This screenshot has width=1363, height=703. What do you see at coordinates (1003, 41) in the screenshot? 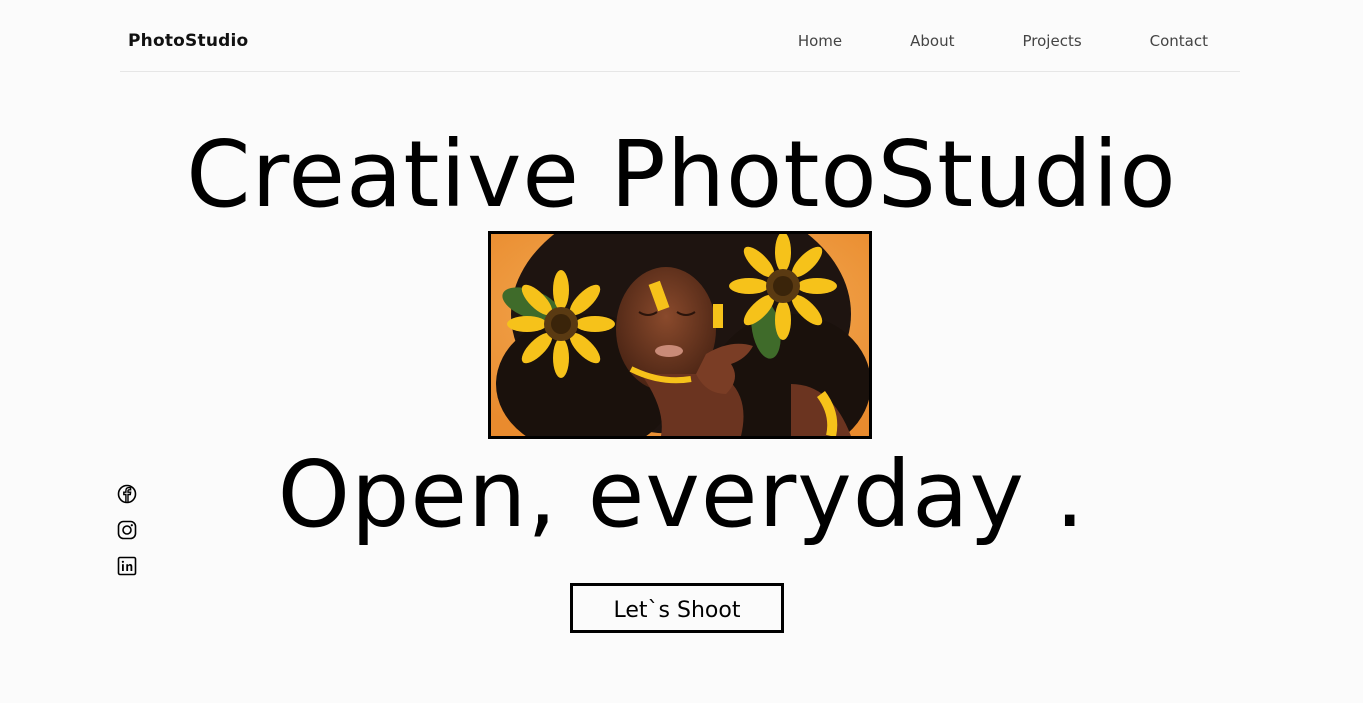
I see `nav-menu: Home About Projects Contact` at bounding box center [1003, 41].